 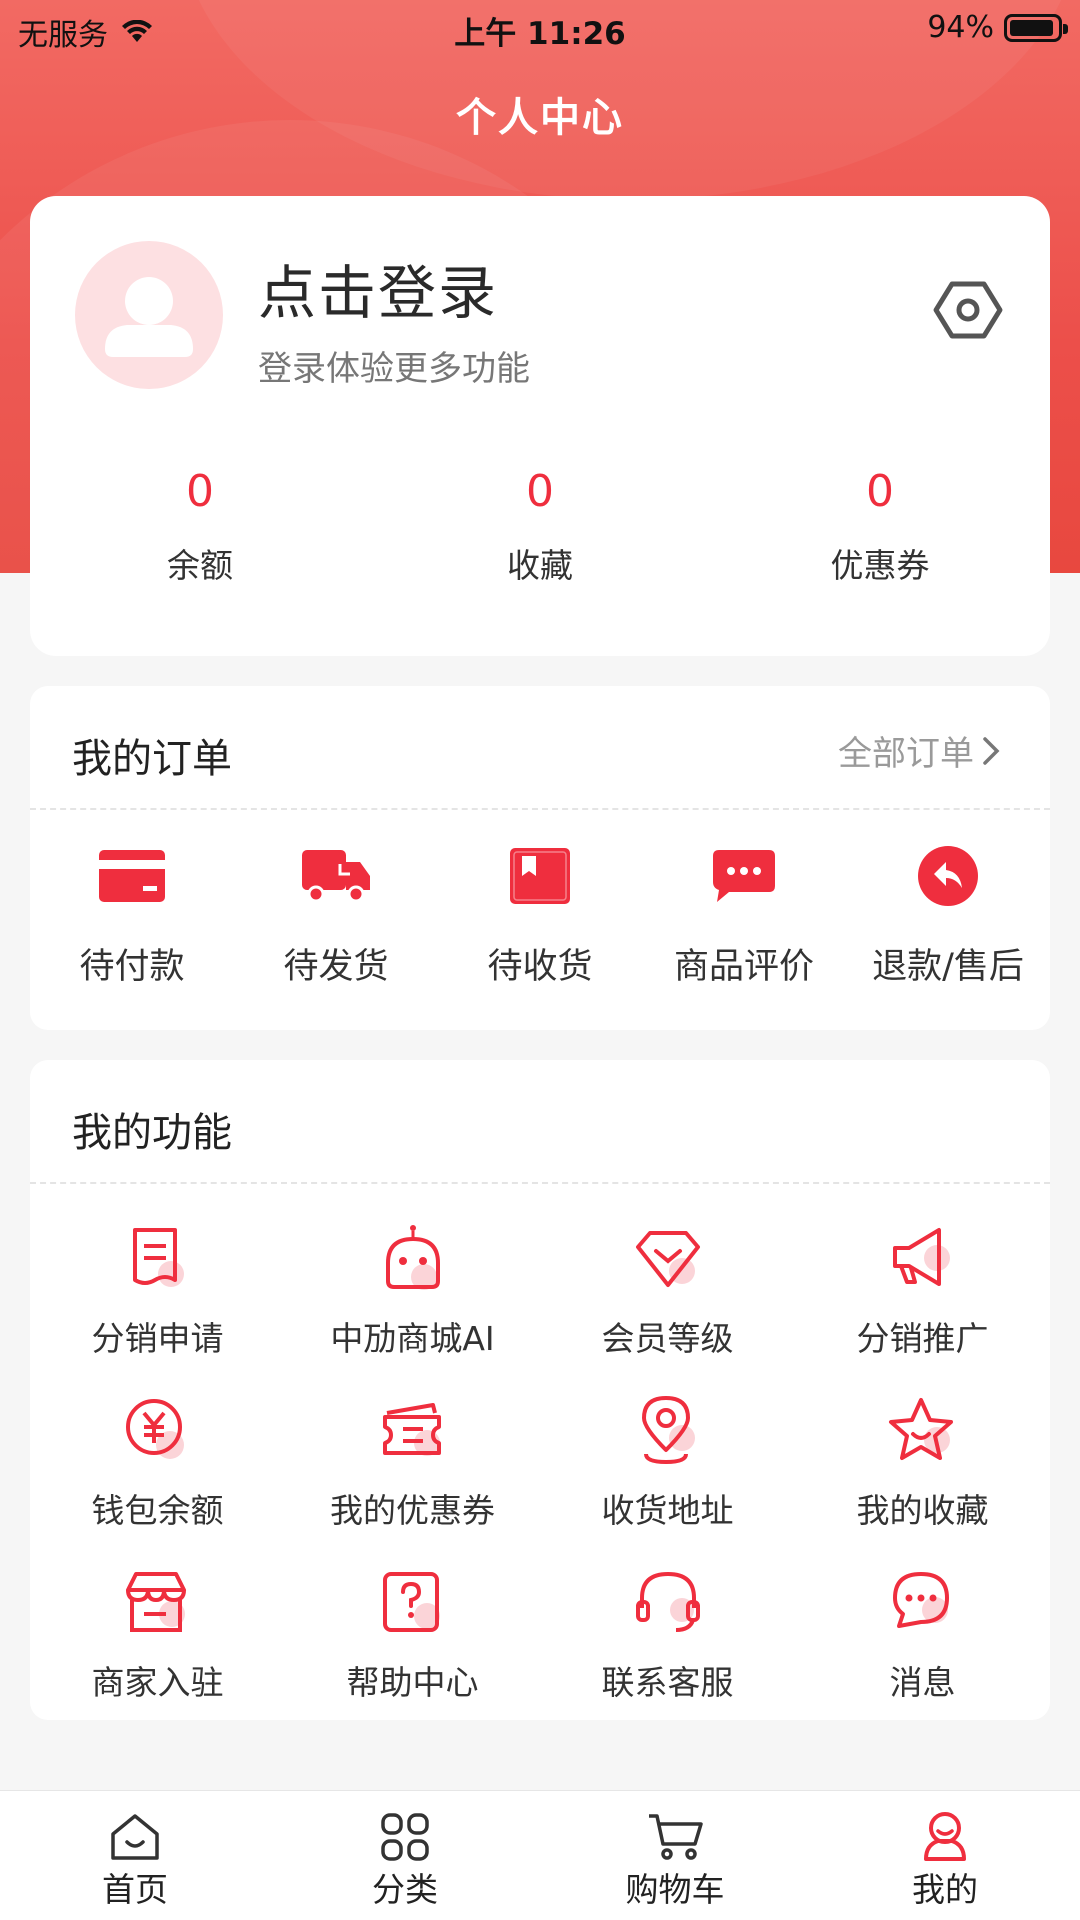 I want to click on func-customer-service: 联系客服, so click(x=667, y=1634).